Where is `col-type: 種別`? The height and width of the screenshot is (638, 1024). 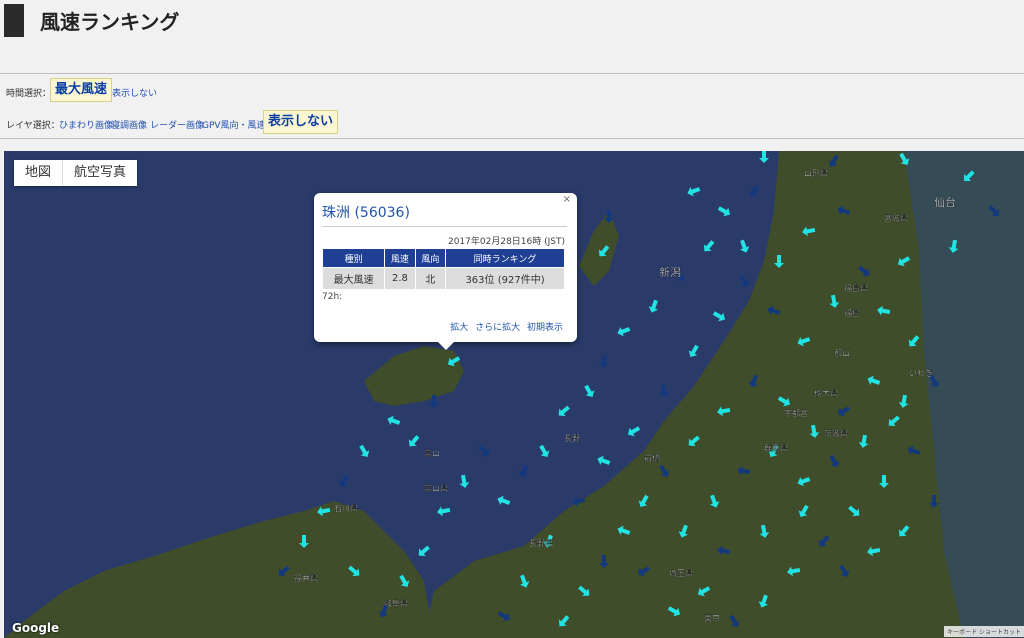 col-type: 種別 is located at coordinates (353, 258).